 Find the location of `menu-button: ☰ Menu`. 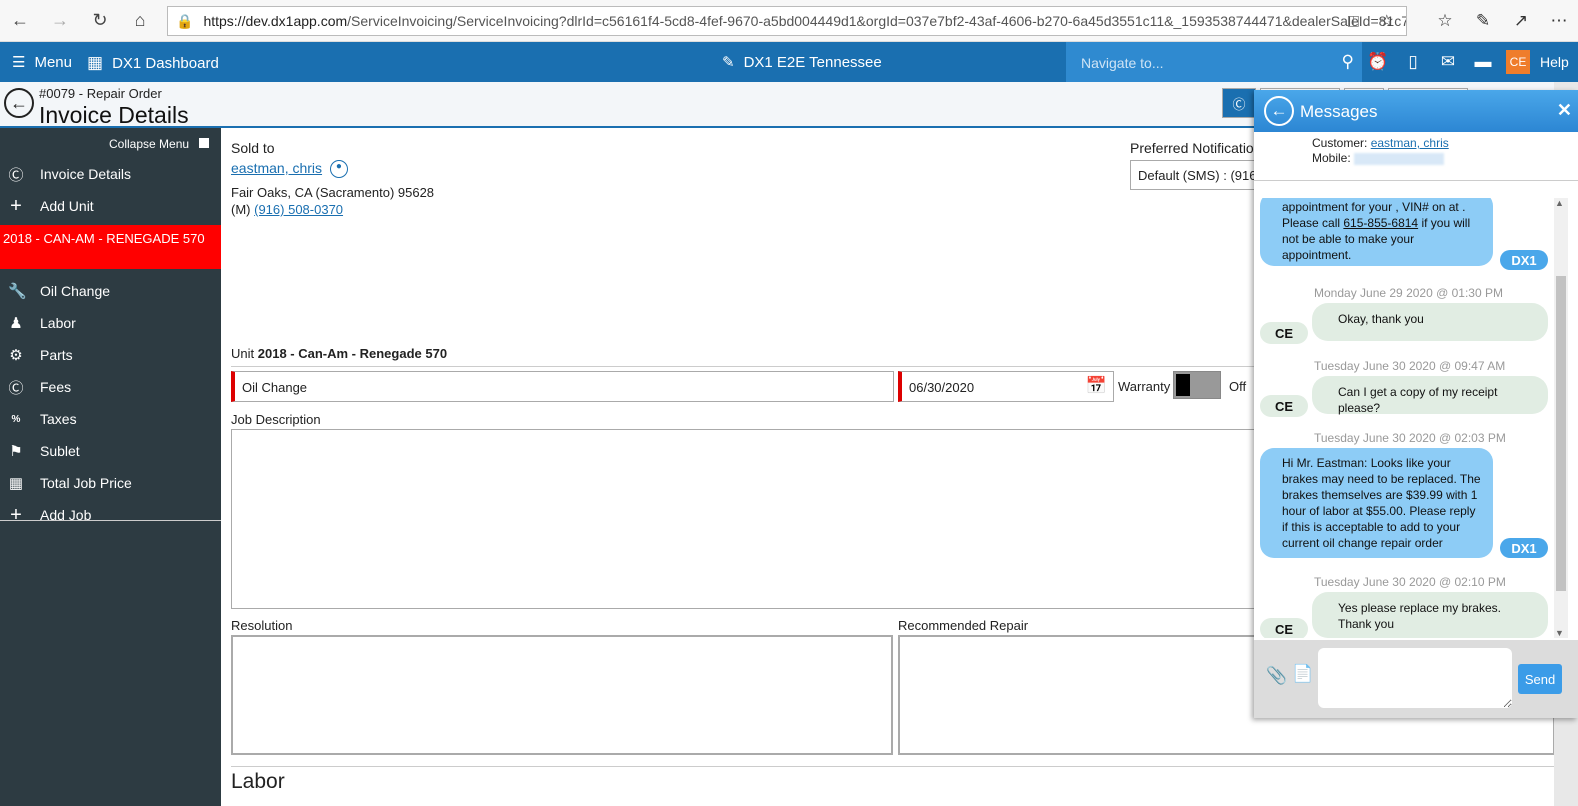

menu-button: ☰ Menu is located at coordinates (42, 62).